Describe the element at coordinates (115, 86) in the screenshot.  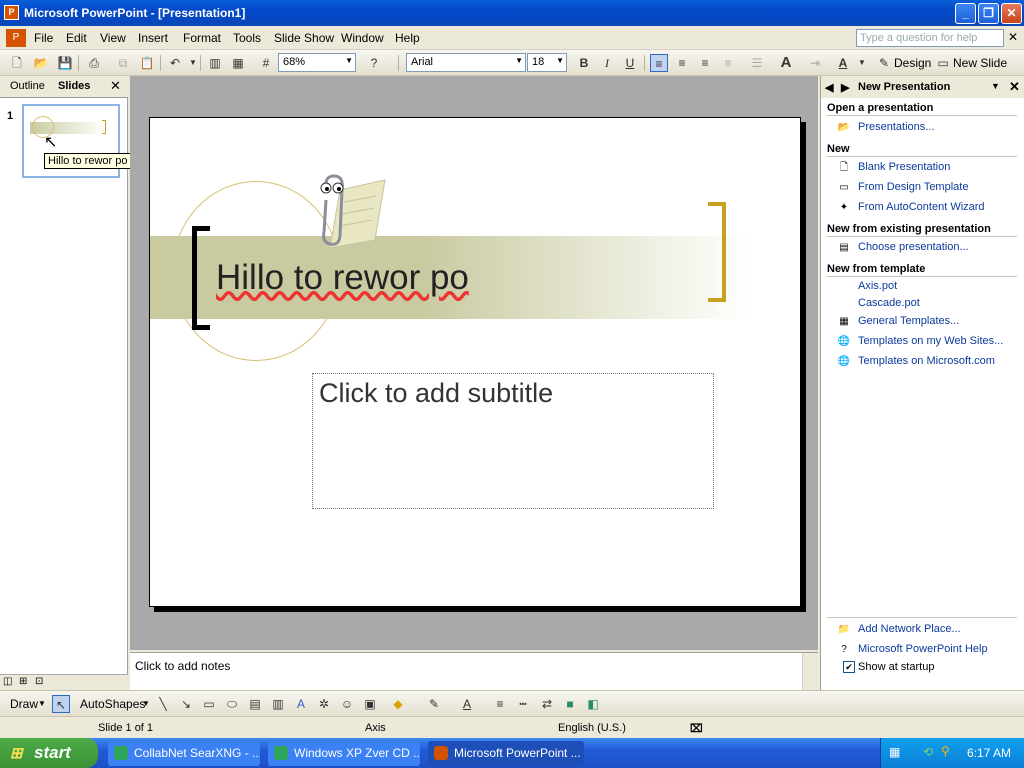
I see `close-pane-icon: ✕` at that location.